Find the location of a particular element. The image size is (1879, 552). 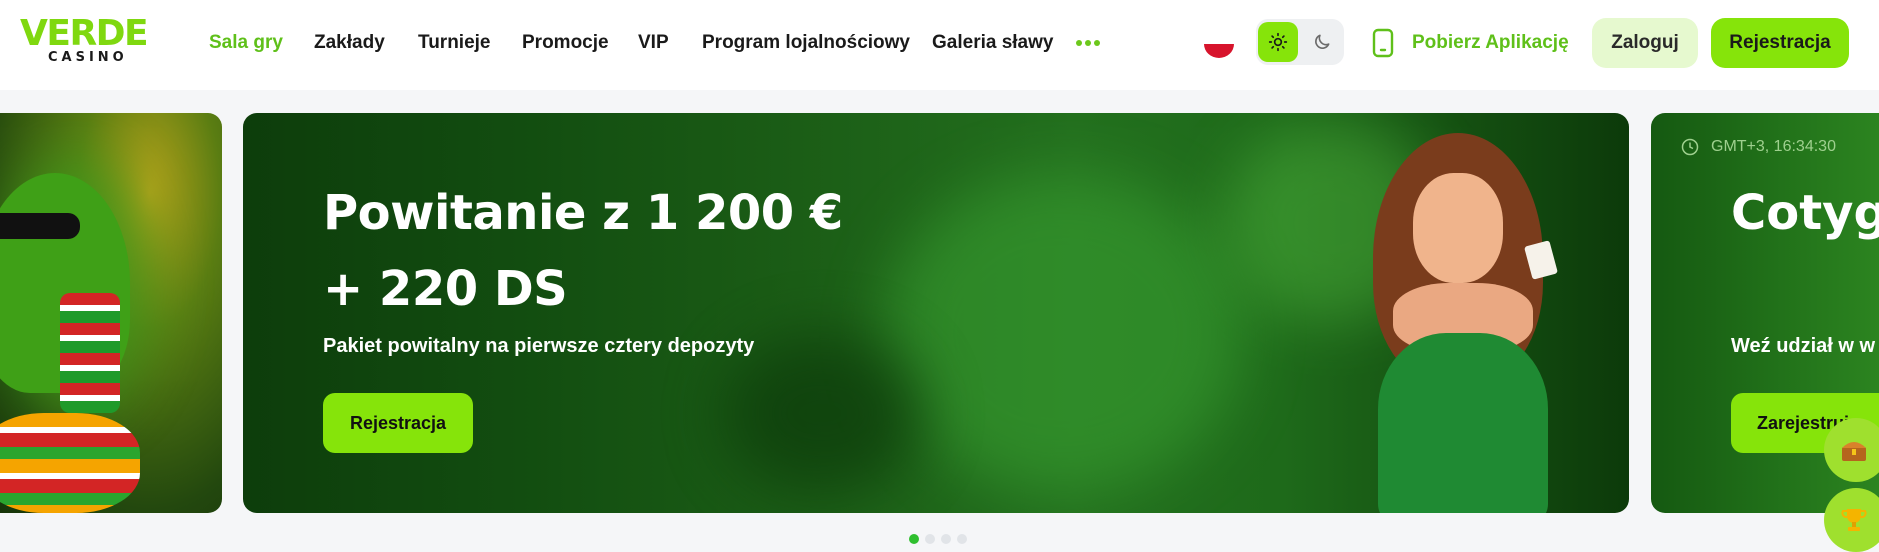

trophy-button is located at coordinates (1851, 520).